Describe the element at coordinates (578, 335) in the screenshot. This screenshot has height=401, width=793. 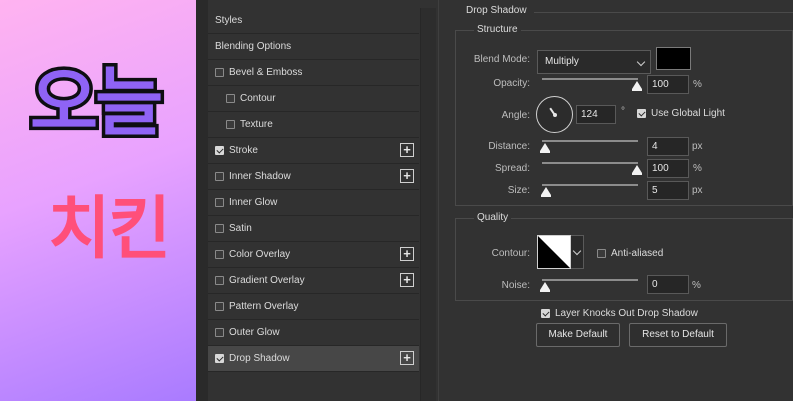
I see `make-default-button: Make Default` at that location.